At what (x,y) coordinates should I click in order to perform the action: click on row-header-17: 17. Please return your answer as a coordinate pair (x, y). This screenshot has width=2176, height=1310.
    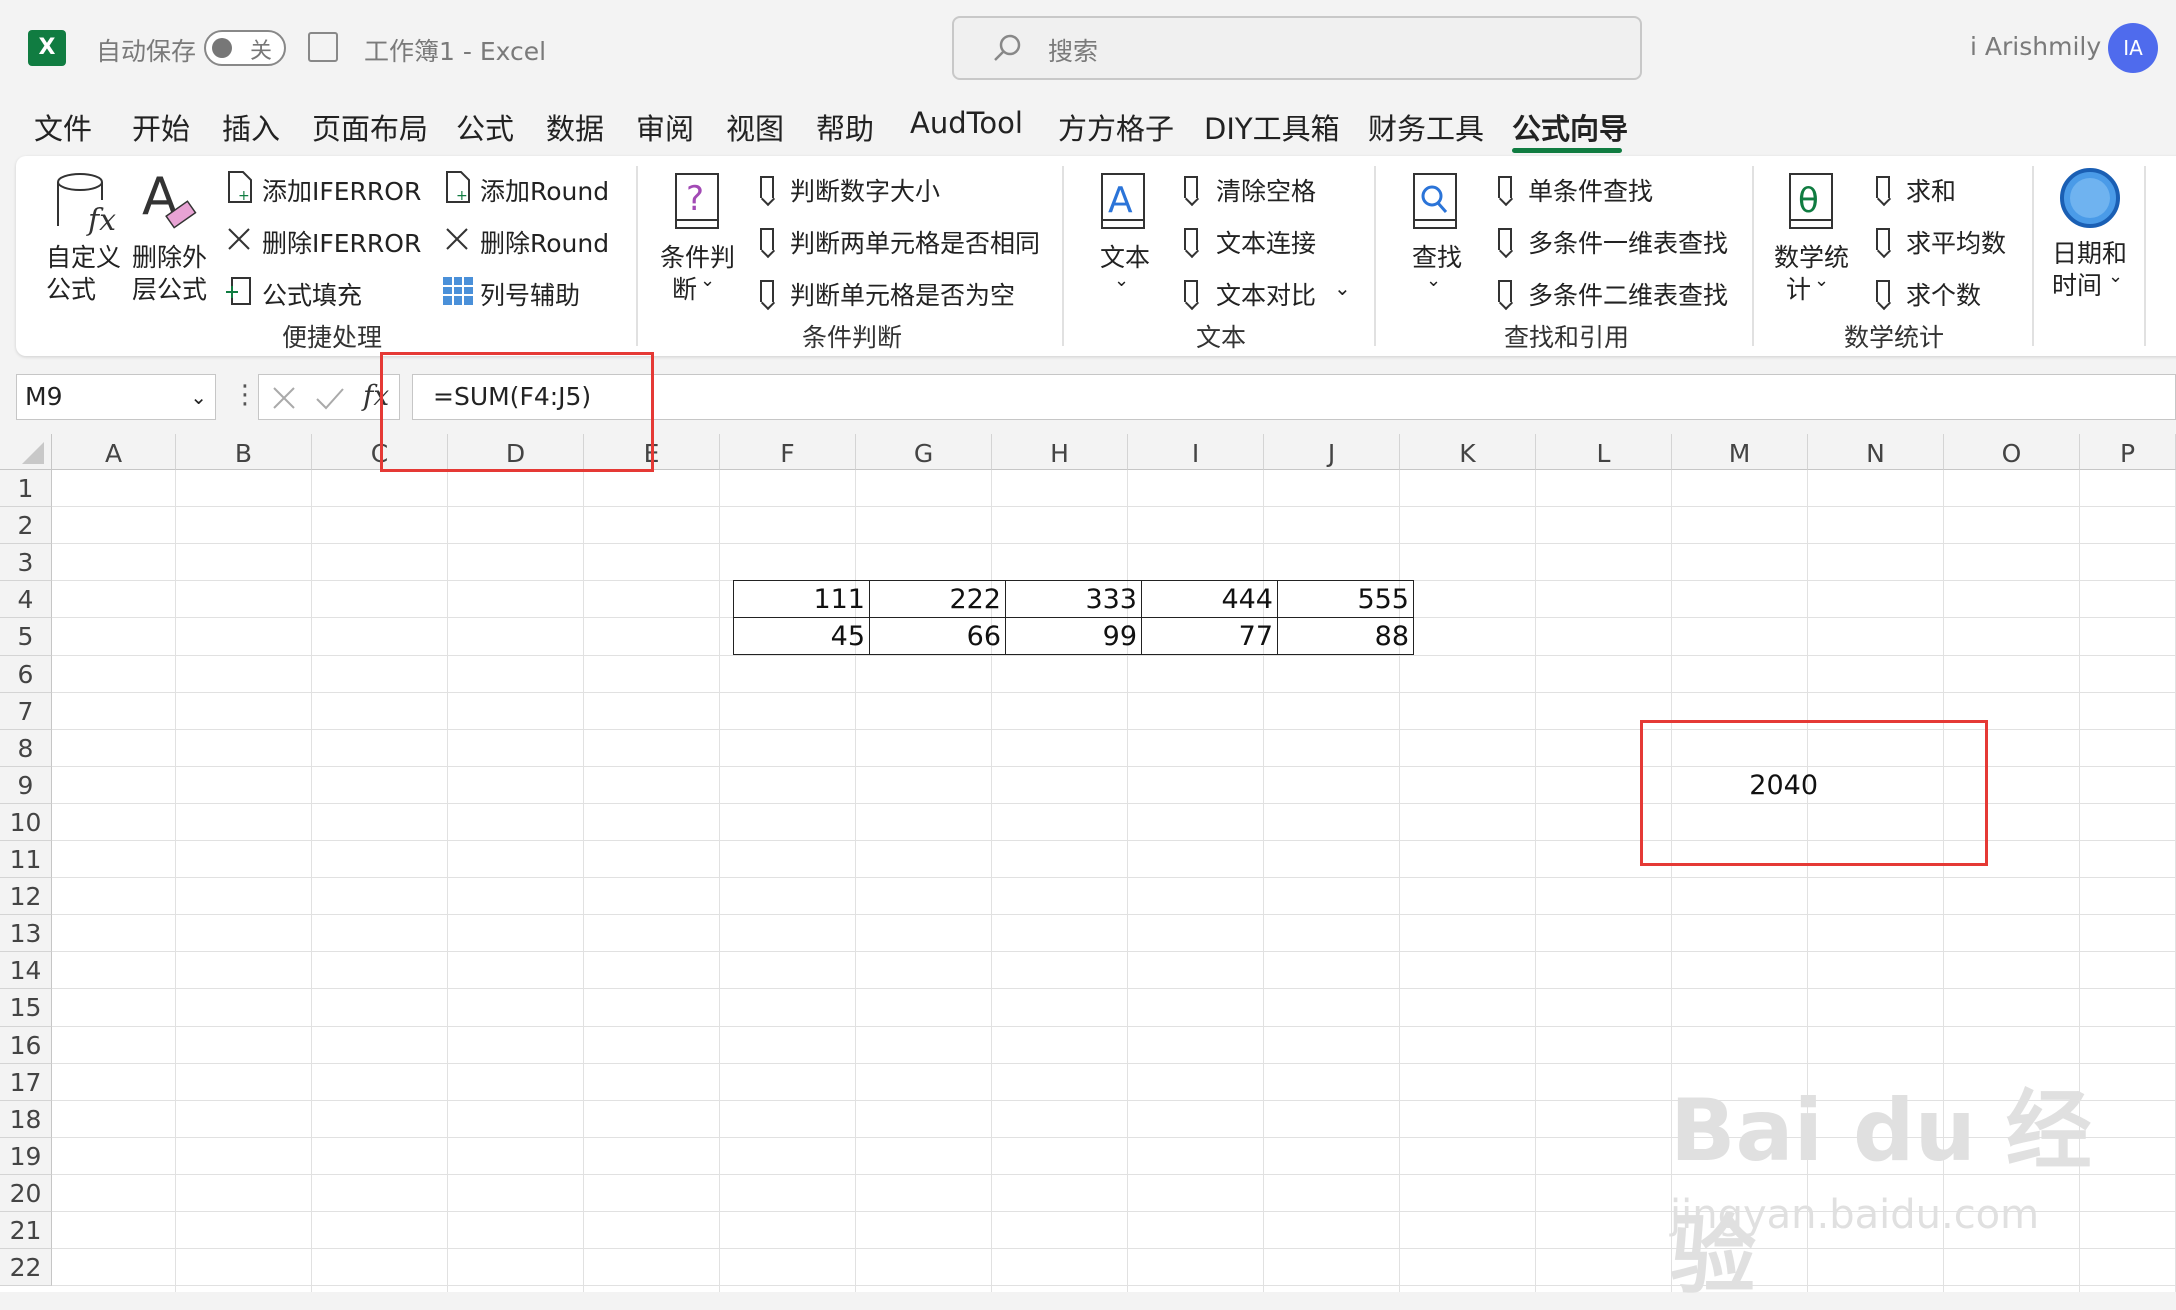
    Looking at the image, I should click on (26, 1082).